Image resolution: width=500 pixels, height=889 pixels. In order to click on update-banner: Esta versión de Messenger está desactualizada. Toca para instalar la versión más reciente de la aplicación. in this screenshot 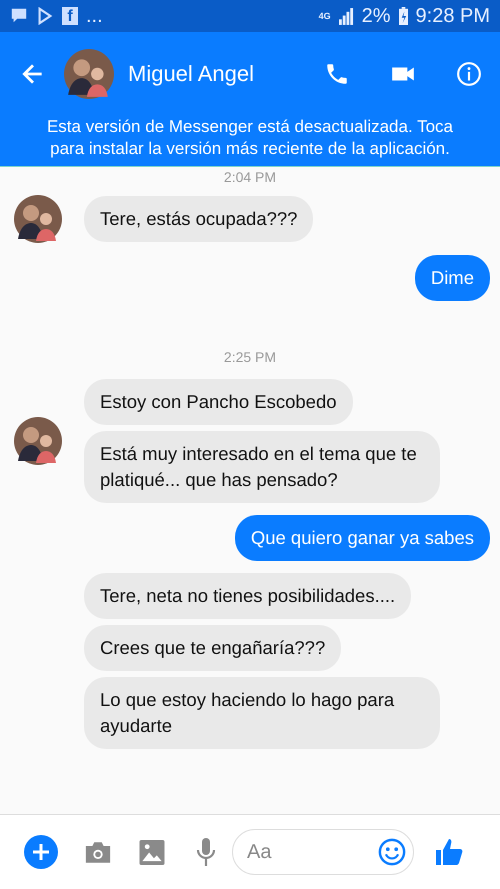, I will do `click(250, 141)`.